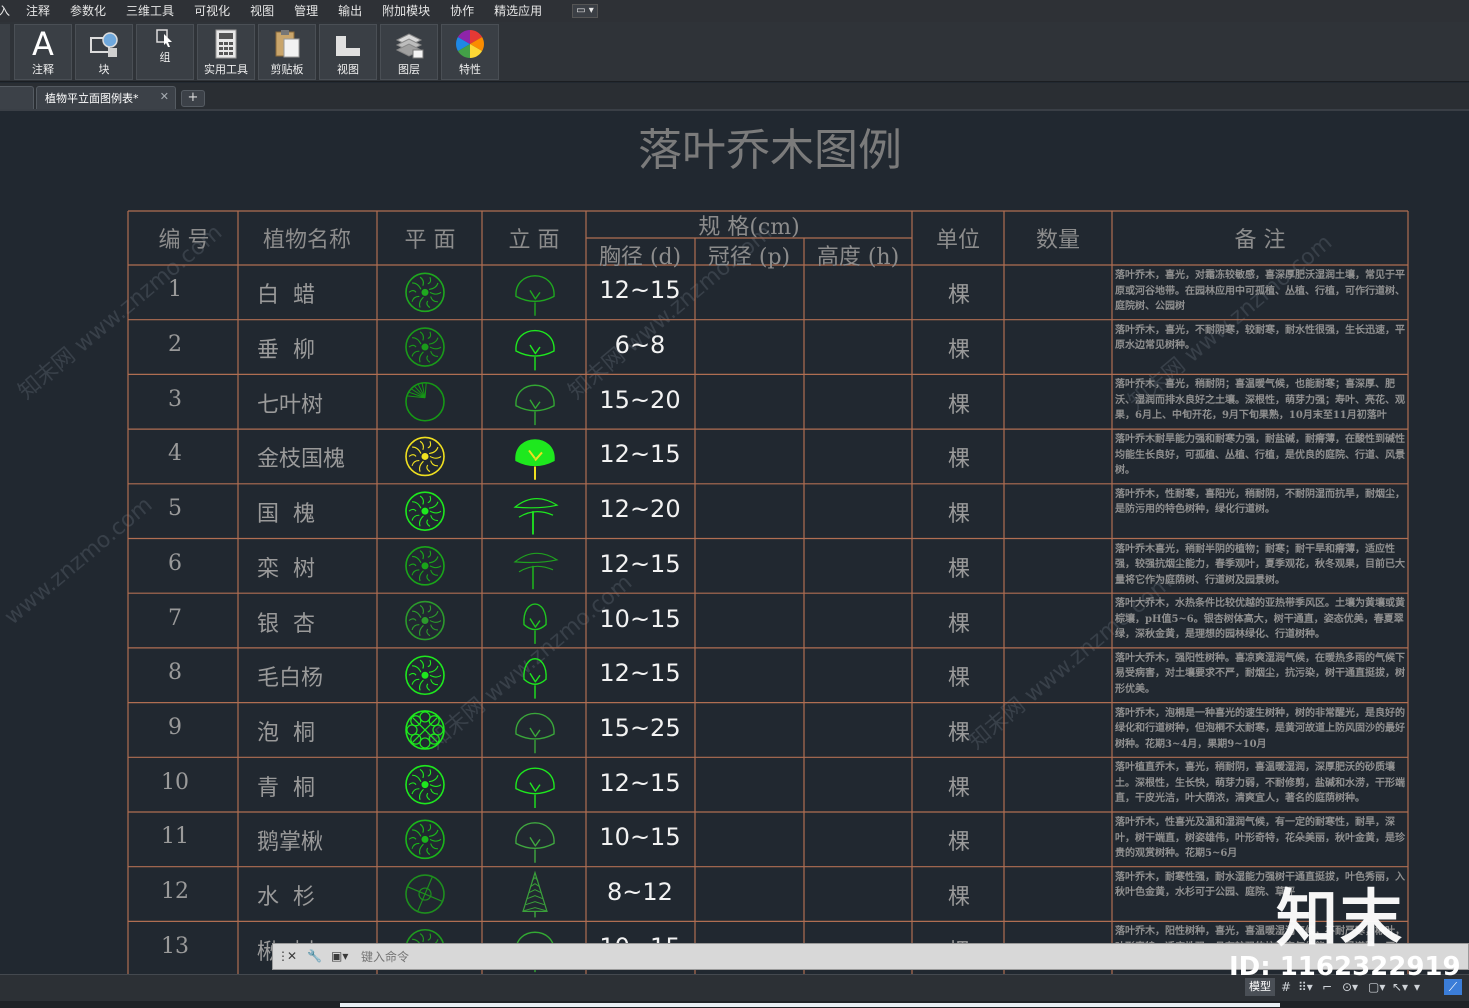 Image resolution: width=1469 pixels, height=1008 pixels. What do you see at coordinates (462, 11) in the screenshot?
I see `menu-collaborate: 协作` at bounding box center [462, 11].